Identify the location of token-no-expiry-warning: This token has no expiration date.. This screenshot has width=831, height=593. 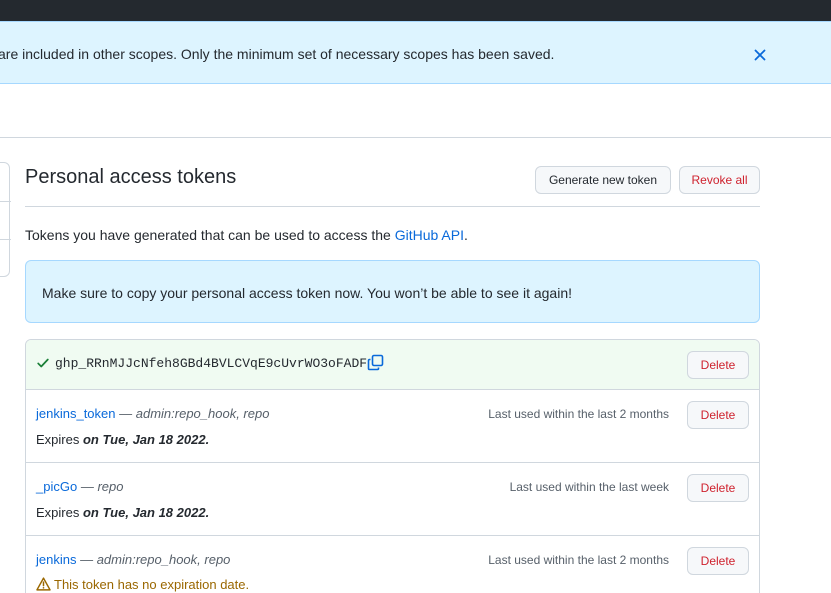
(142, 584).